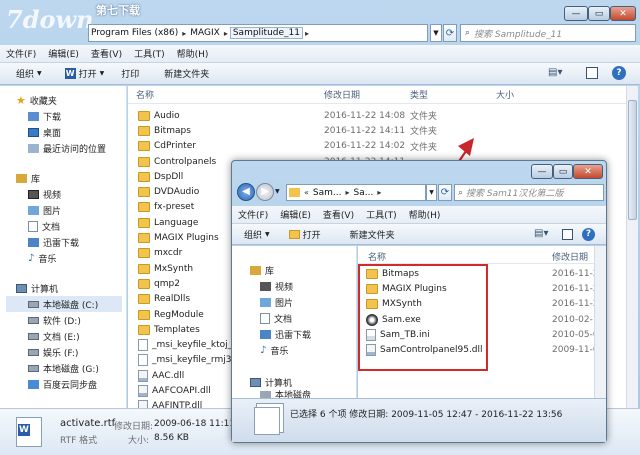  What do you see at coordinates (33, 116) in the screenshot?
I see `download-folder-icon` at bounding box center [33, 116].